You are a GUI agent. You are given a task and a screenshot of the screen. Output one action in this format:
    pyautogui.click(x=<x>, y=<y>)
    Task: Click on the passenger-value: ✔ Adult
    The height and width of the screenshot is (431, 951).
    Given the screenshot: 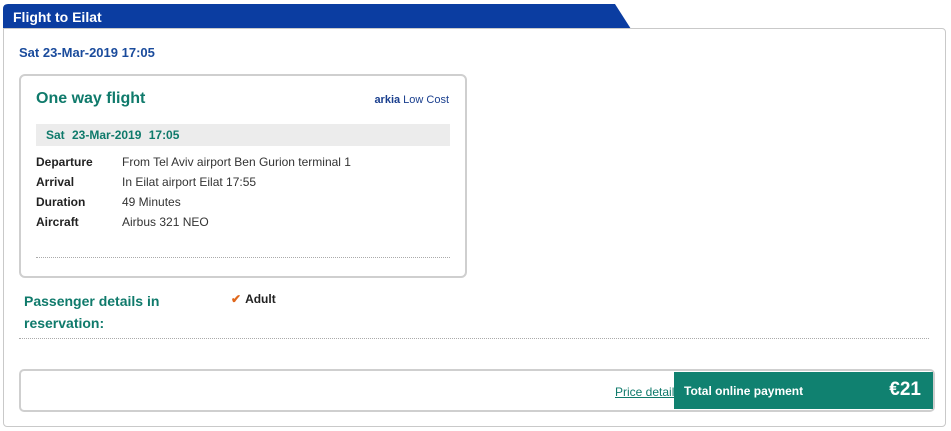 What is the action you would take?
    pyautogui.click(x=253, y=299)
    